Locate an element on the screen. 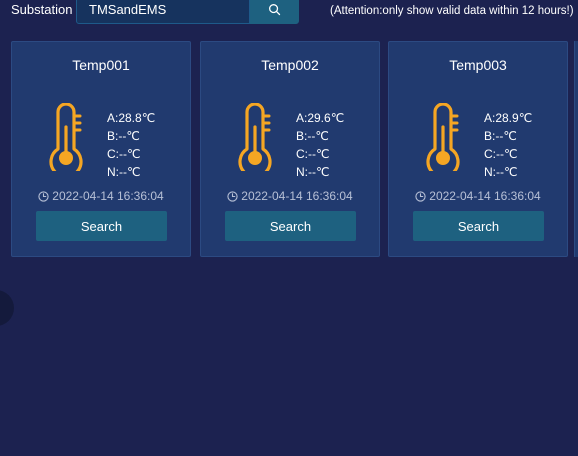 The height and width of the screenshot is (456, 578). substation-label: Substation is located at coordinates (42, 9).